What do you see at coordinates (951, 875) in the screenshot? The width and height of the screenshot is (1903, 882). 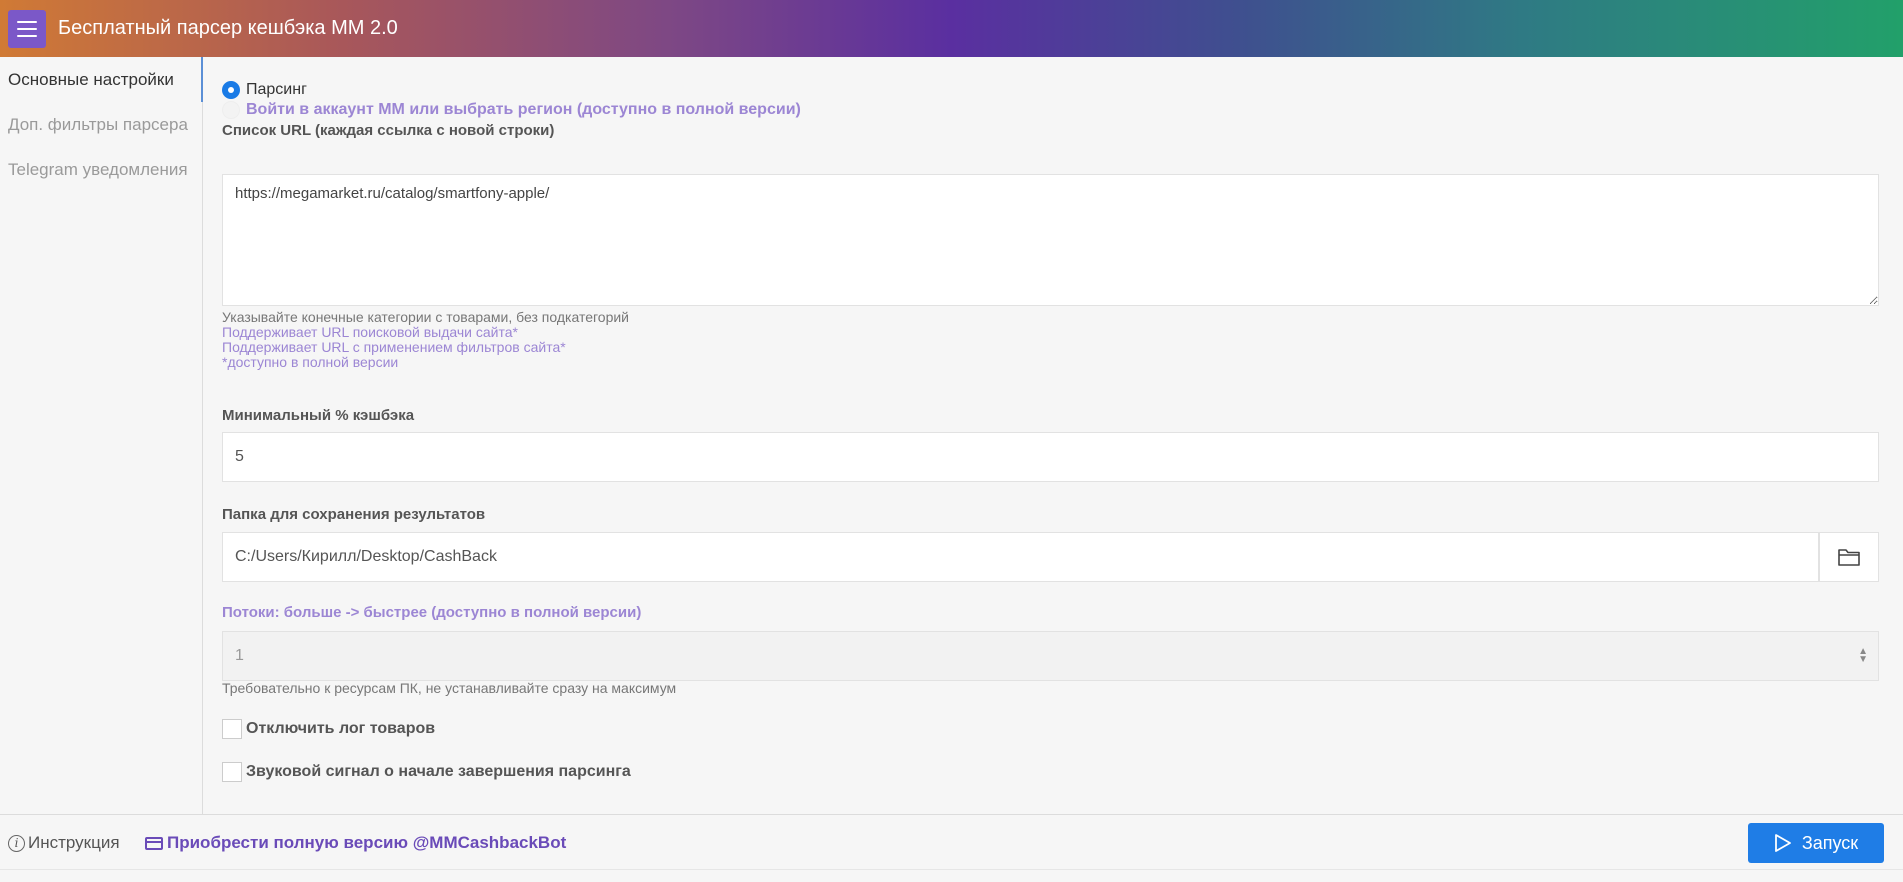 I see `window-bottom-edge` at bounding box center [951, 875].